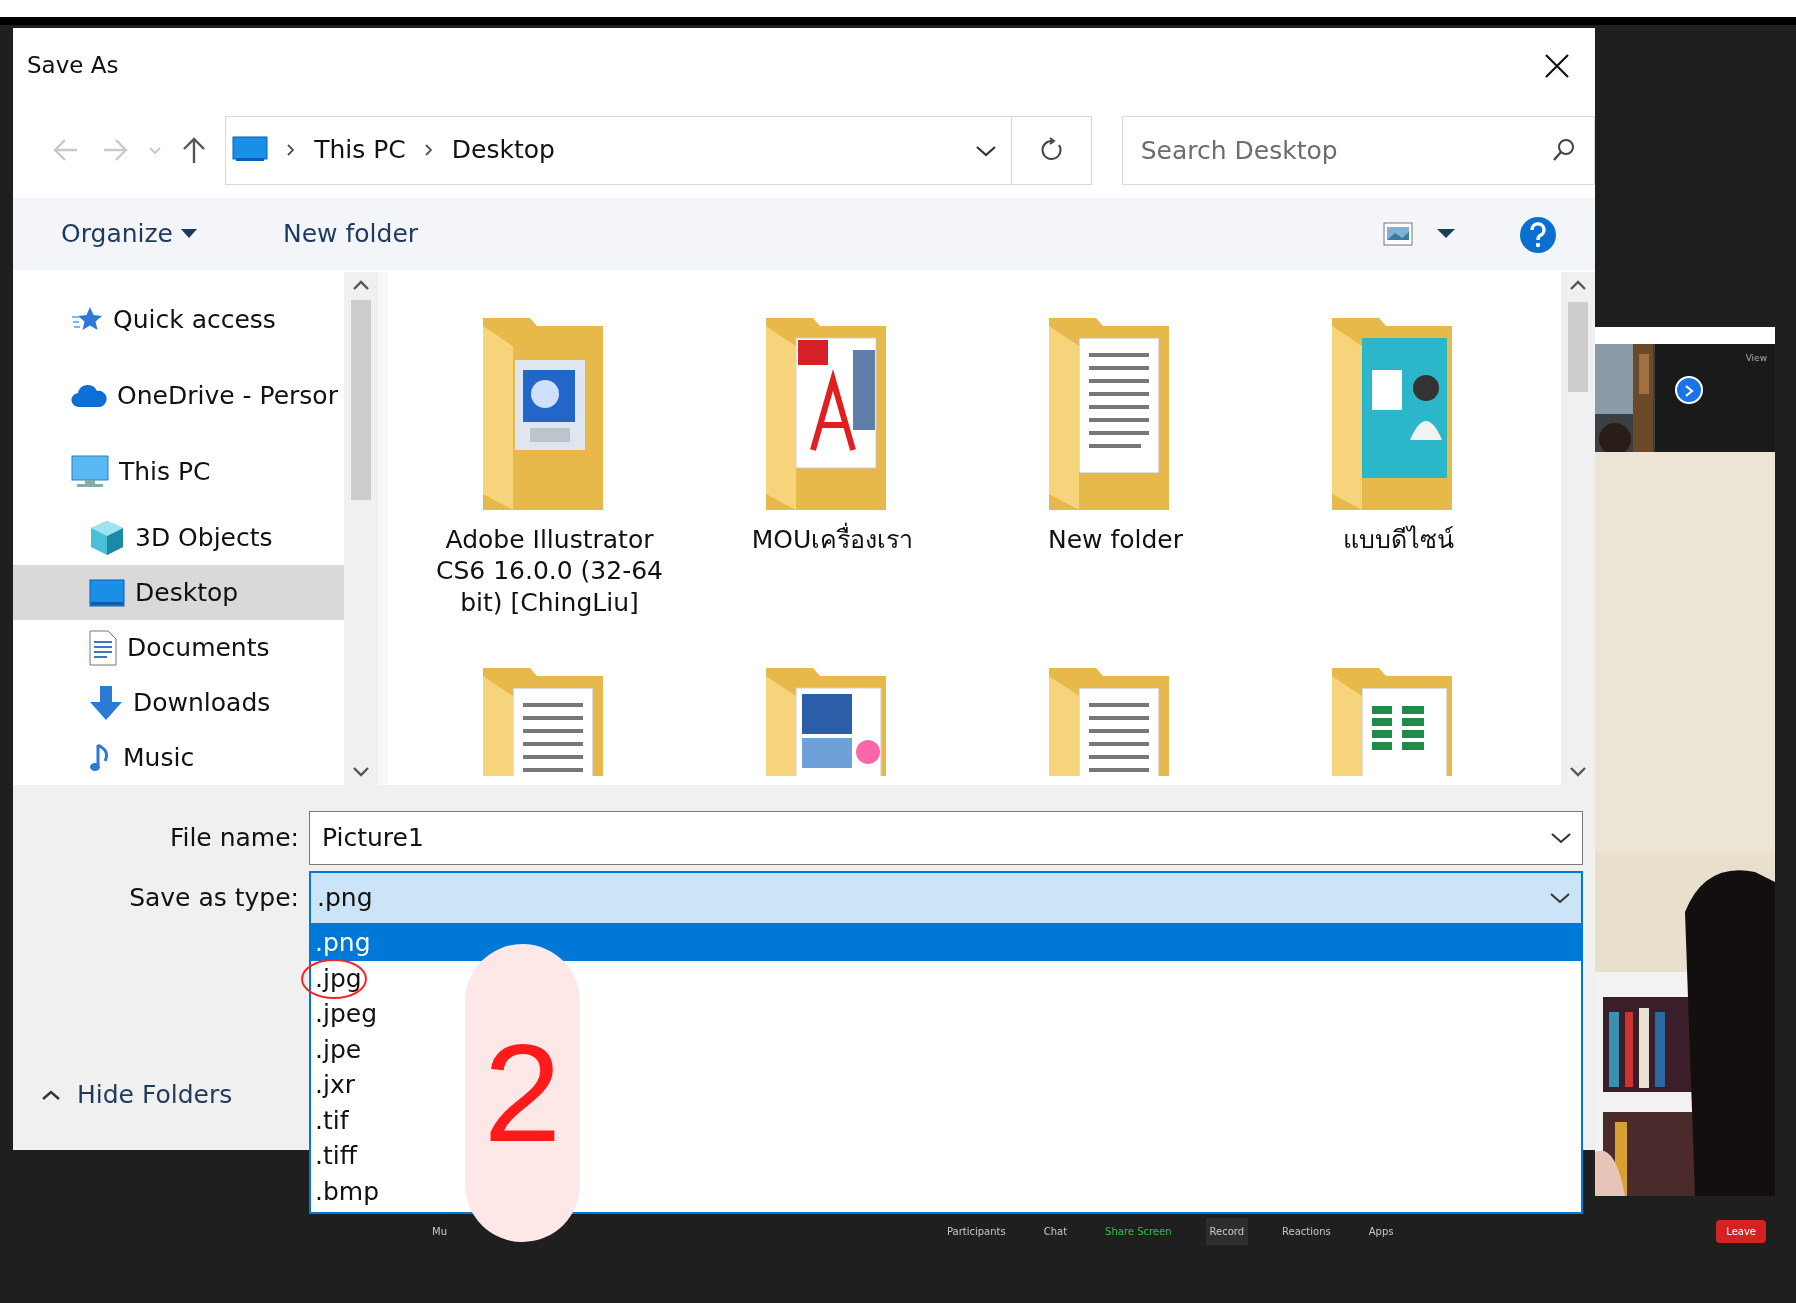 This screenshot has height=1303, width=1796. I want to click on next-page-button, so click(1689, 390).